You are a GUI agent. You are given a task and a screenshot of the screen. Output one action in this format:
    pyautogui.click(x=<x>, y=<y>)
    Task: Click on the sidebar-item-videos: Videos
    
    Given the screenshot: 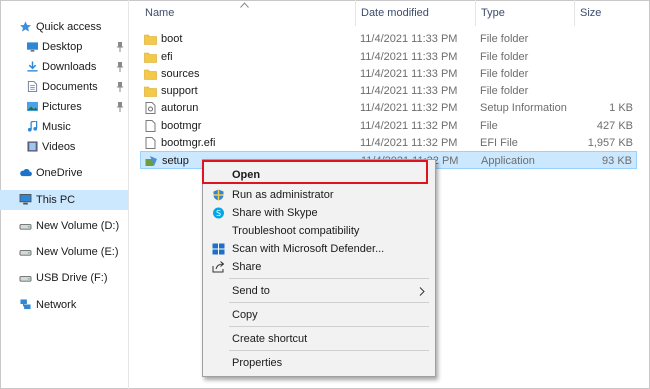 What is the action you would take?
    pyautogui.click(x=64, y=147)
    